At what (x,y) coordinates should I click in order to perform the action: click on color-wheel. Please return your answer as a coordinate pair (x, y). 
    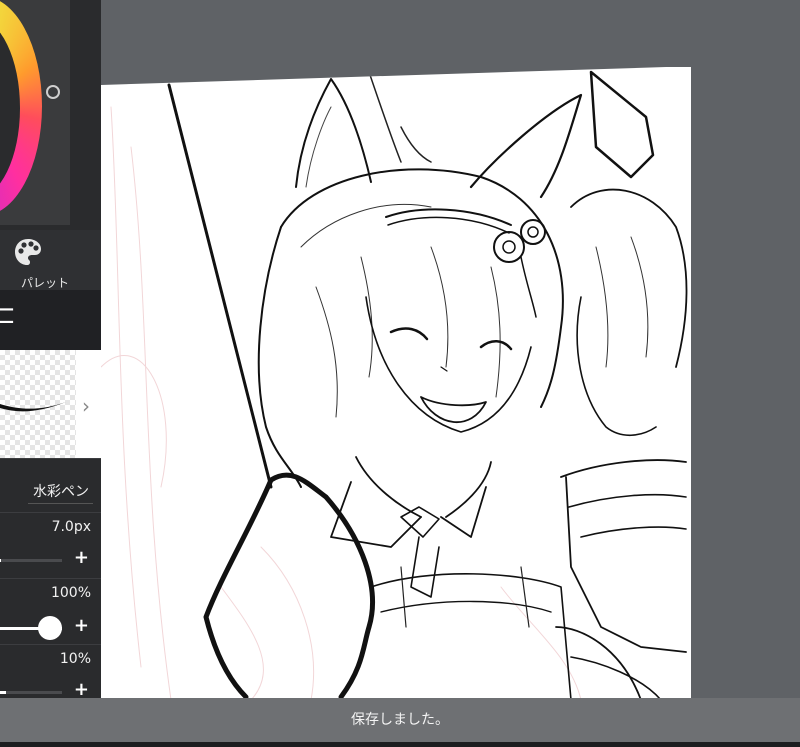
    Looking at the image, I should click on (35, 112).